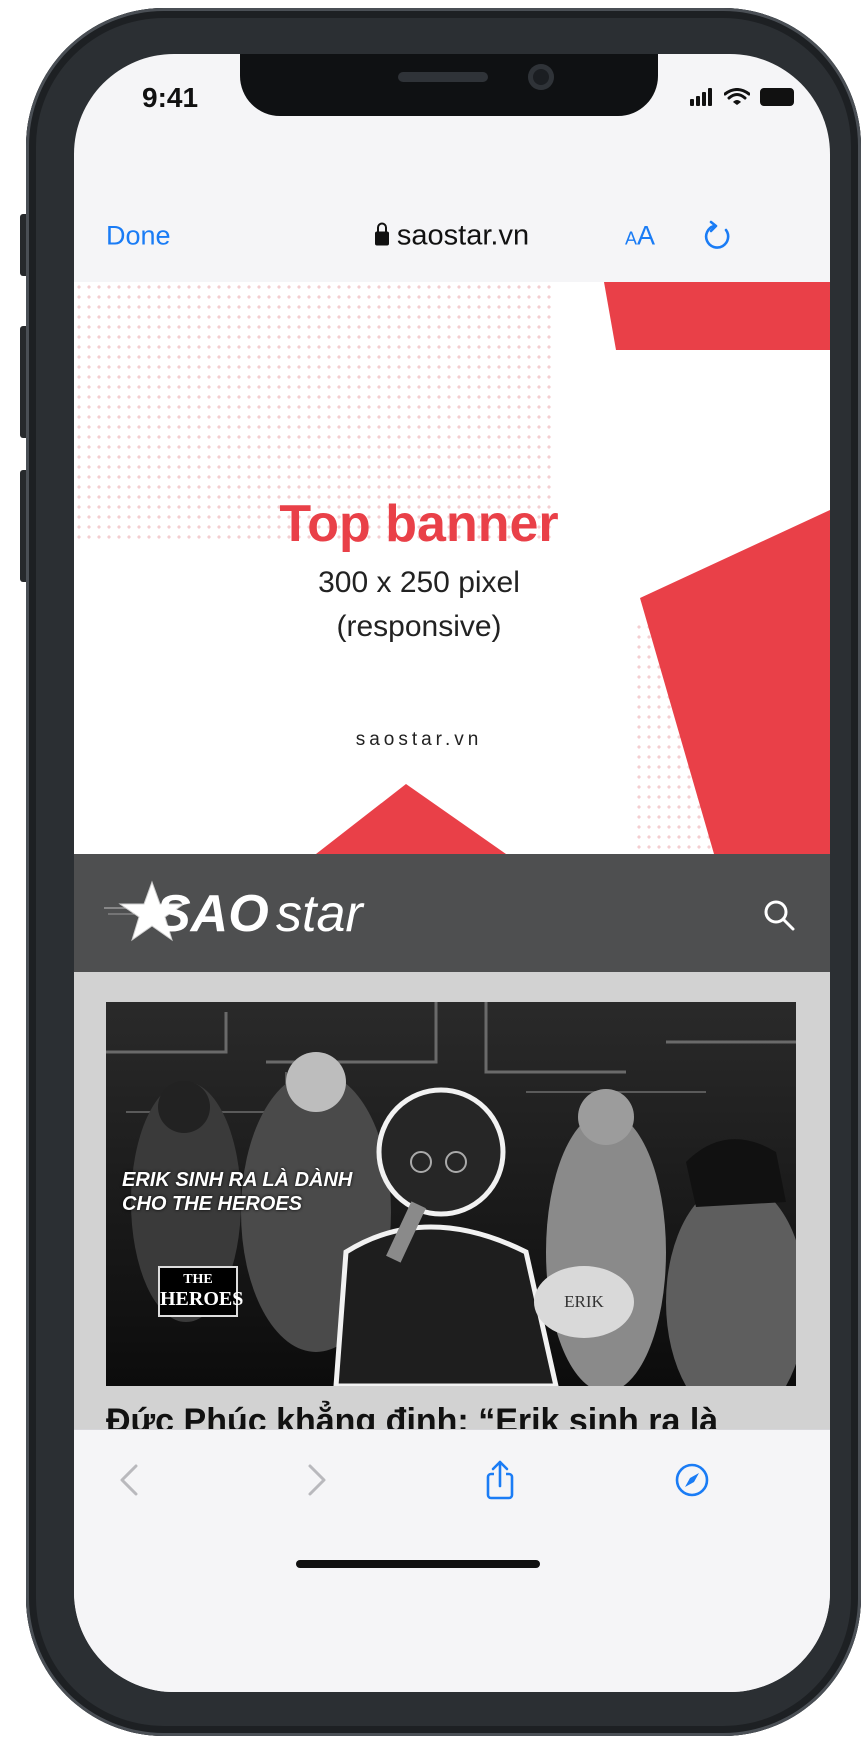  Describe the element at coordinates (419, 739) in the screenshot. I see `banner-site: saostar.vn` at that location.